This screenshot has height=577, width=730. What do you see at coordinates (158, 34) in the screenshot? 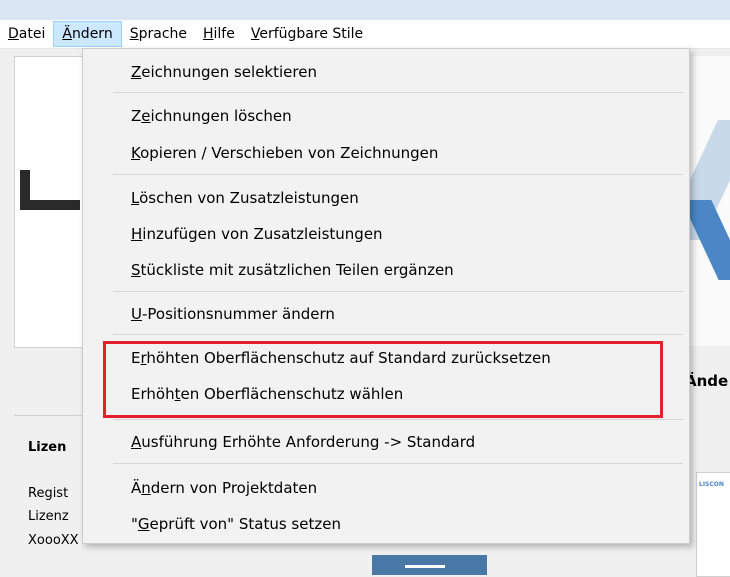
I see `menu-sprache: Sprache` at bounding box center [158, 34].